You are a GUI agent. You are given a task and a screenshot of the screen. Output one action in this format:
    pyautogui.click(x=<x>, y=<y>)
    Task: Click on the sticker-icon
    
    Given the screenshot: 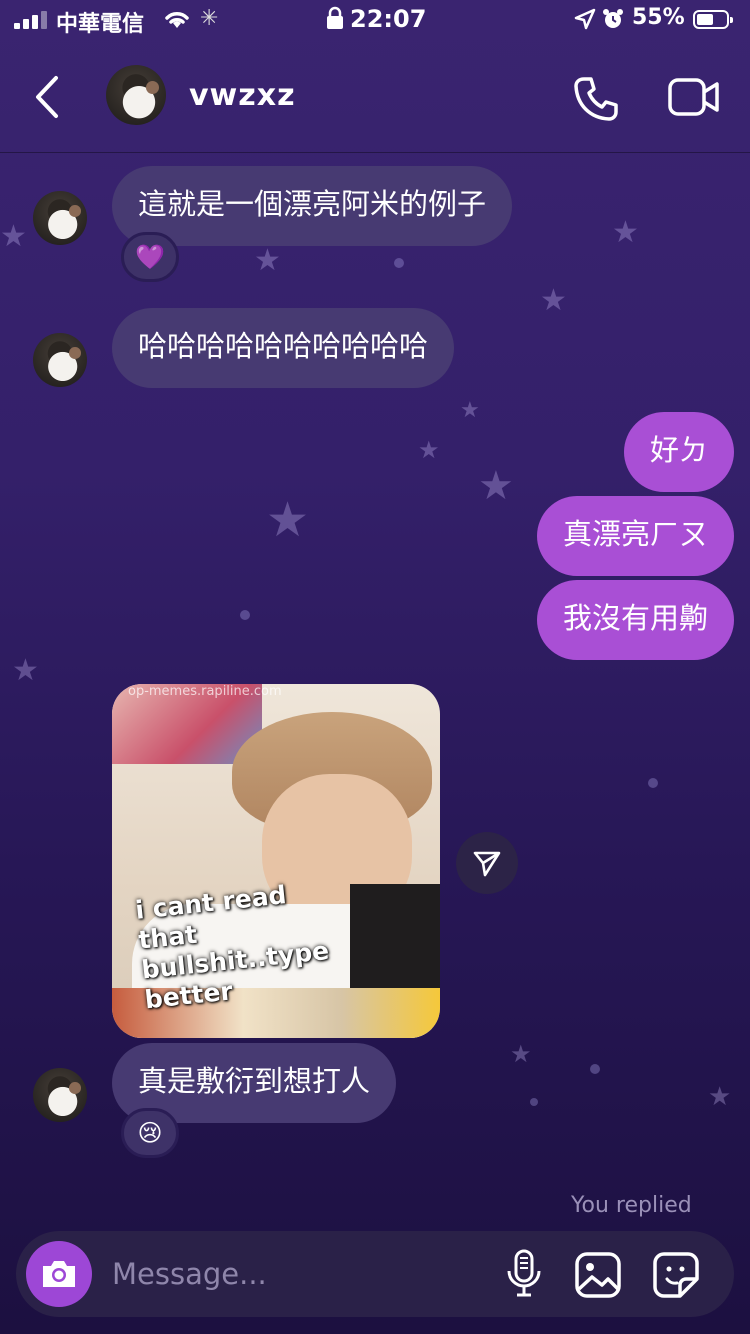 What is the action you would take?
    pyautogui.click(x=676, y=1275)
    